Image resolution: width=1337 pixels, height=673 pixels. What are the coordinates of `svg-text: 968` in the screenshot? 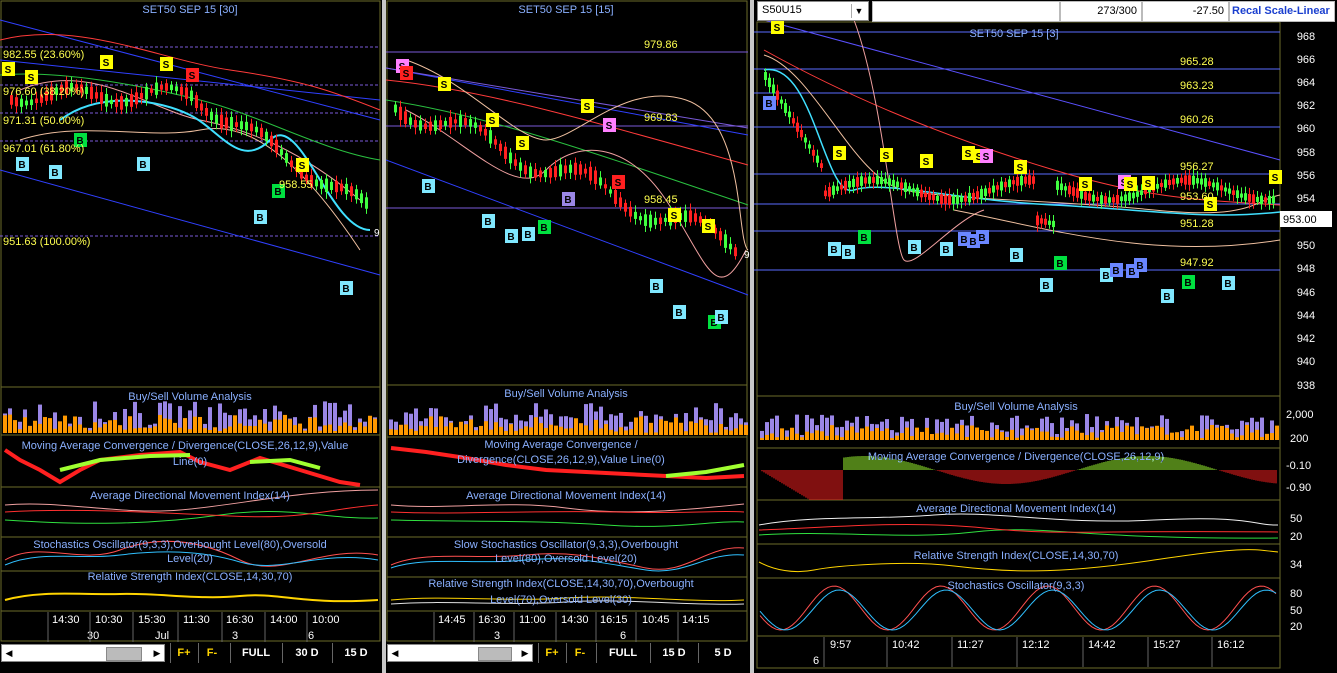 It's located at (1306, 37).